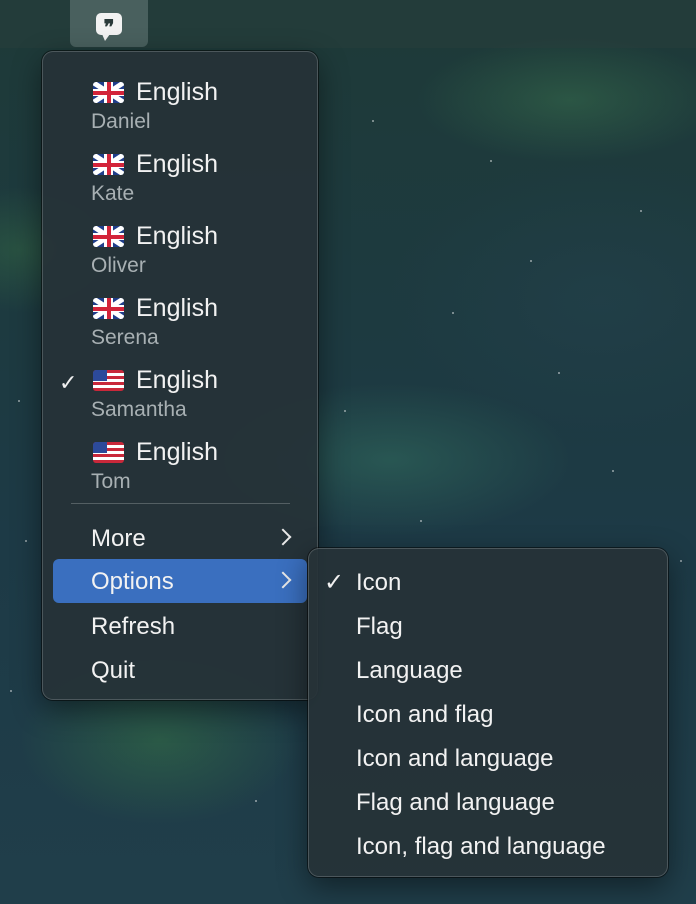 The image size is (696, 904). I want to click on voice-item-samantha: ✓ English Samantha, so click(180, 386).